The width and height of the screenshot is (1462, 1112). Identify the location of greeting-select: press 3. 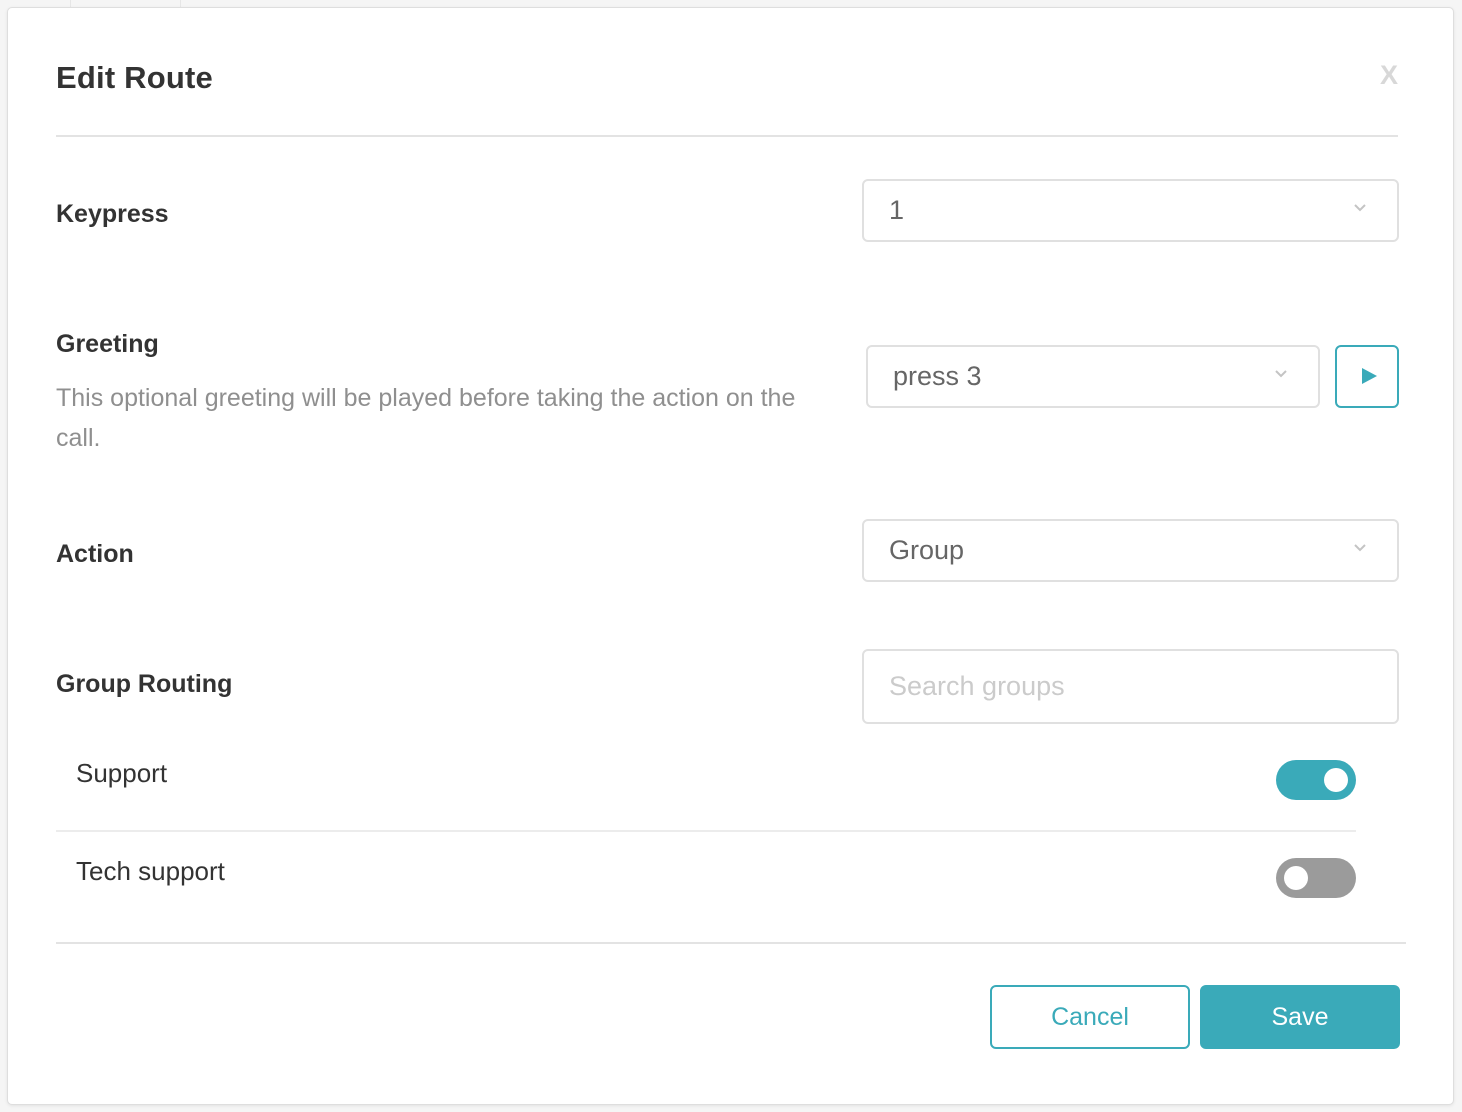
(1093, 376).